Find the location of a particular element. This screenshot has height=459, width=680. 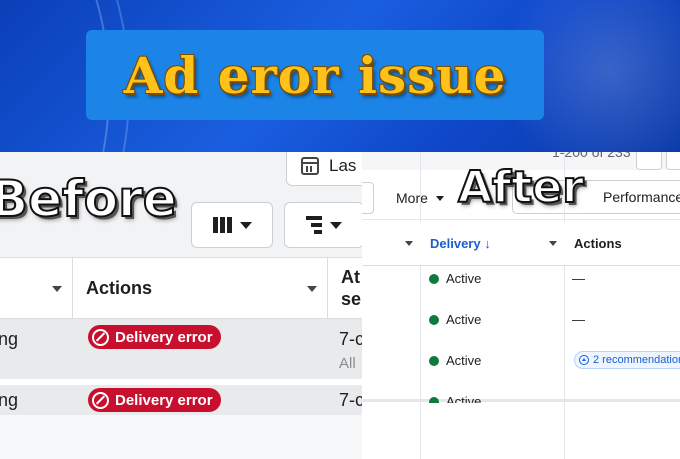

performance-label: Performance is located at coordinates (641, 197).